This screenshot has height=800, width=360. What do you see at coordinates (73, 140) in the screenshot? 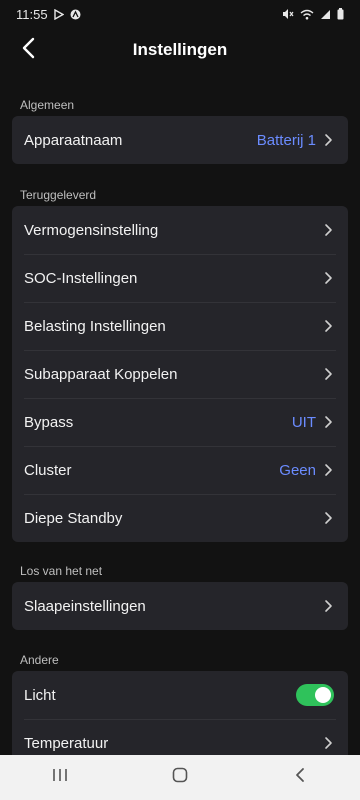
I see `row-label: Apparaatnaam` at bounding box center [73, 140].